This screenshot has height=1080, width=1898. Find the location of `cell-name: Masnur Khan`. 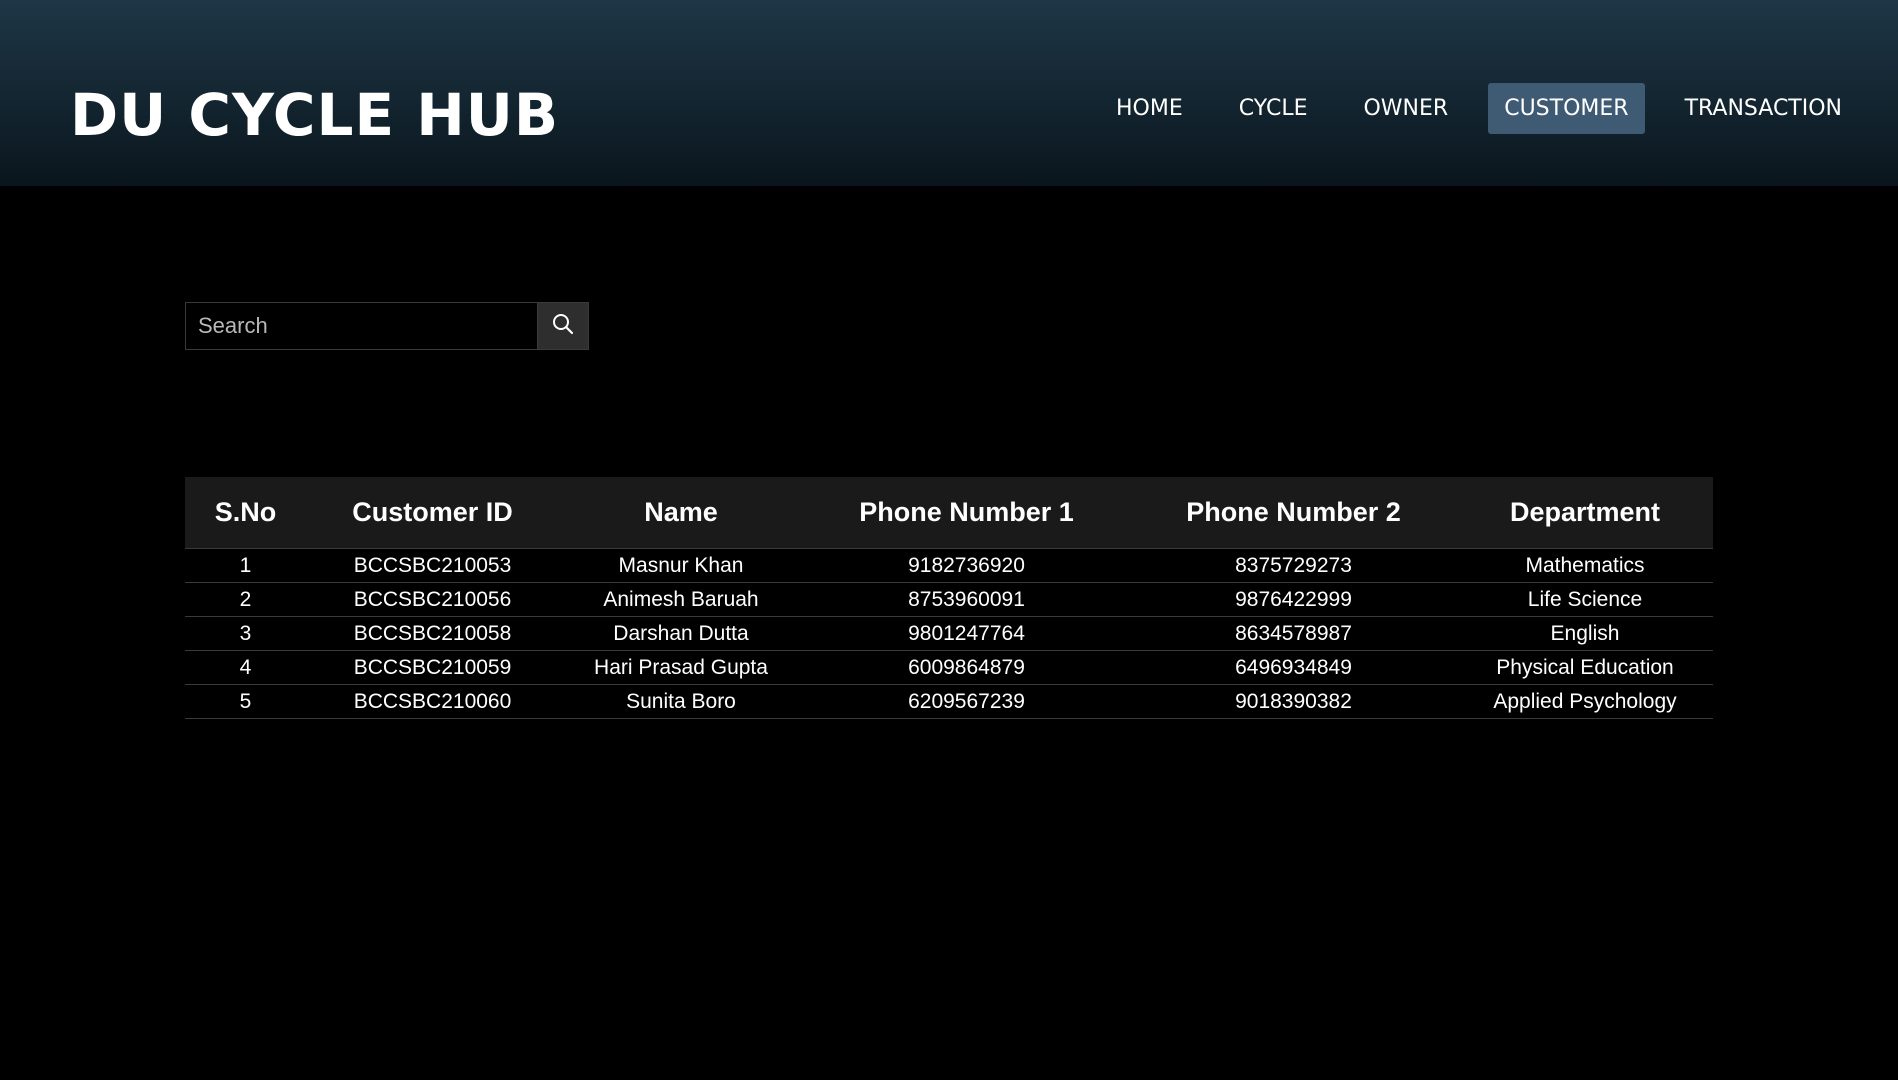

cell-name: Masnur Khan is located at coordinates (681, 565).